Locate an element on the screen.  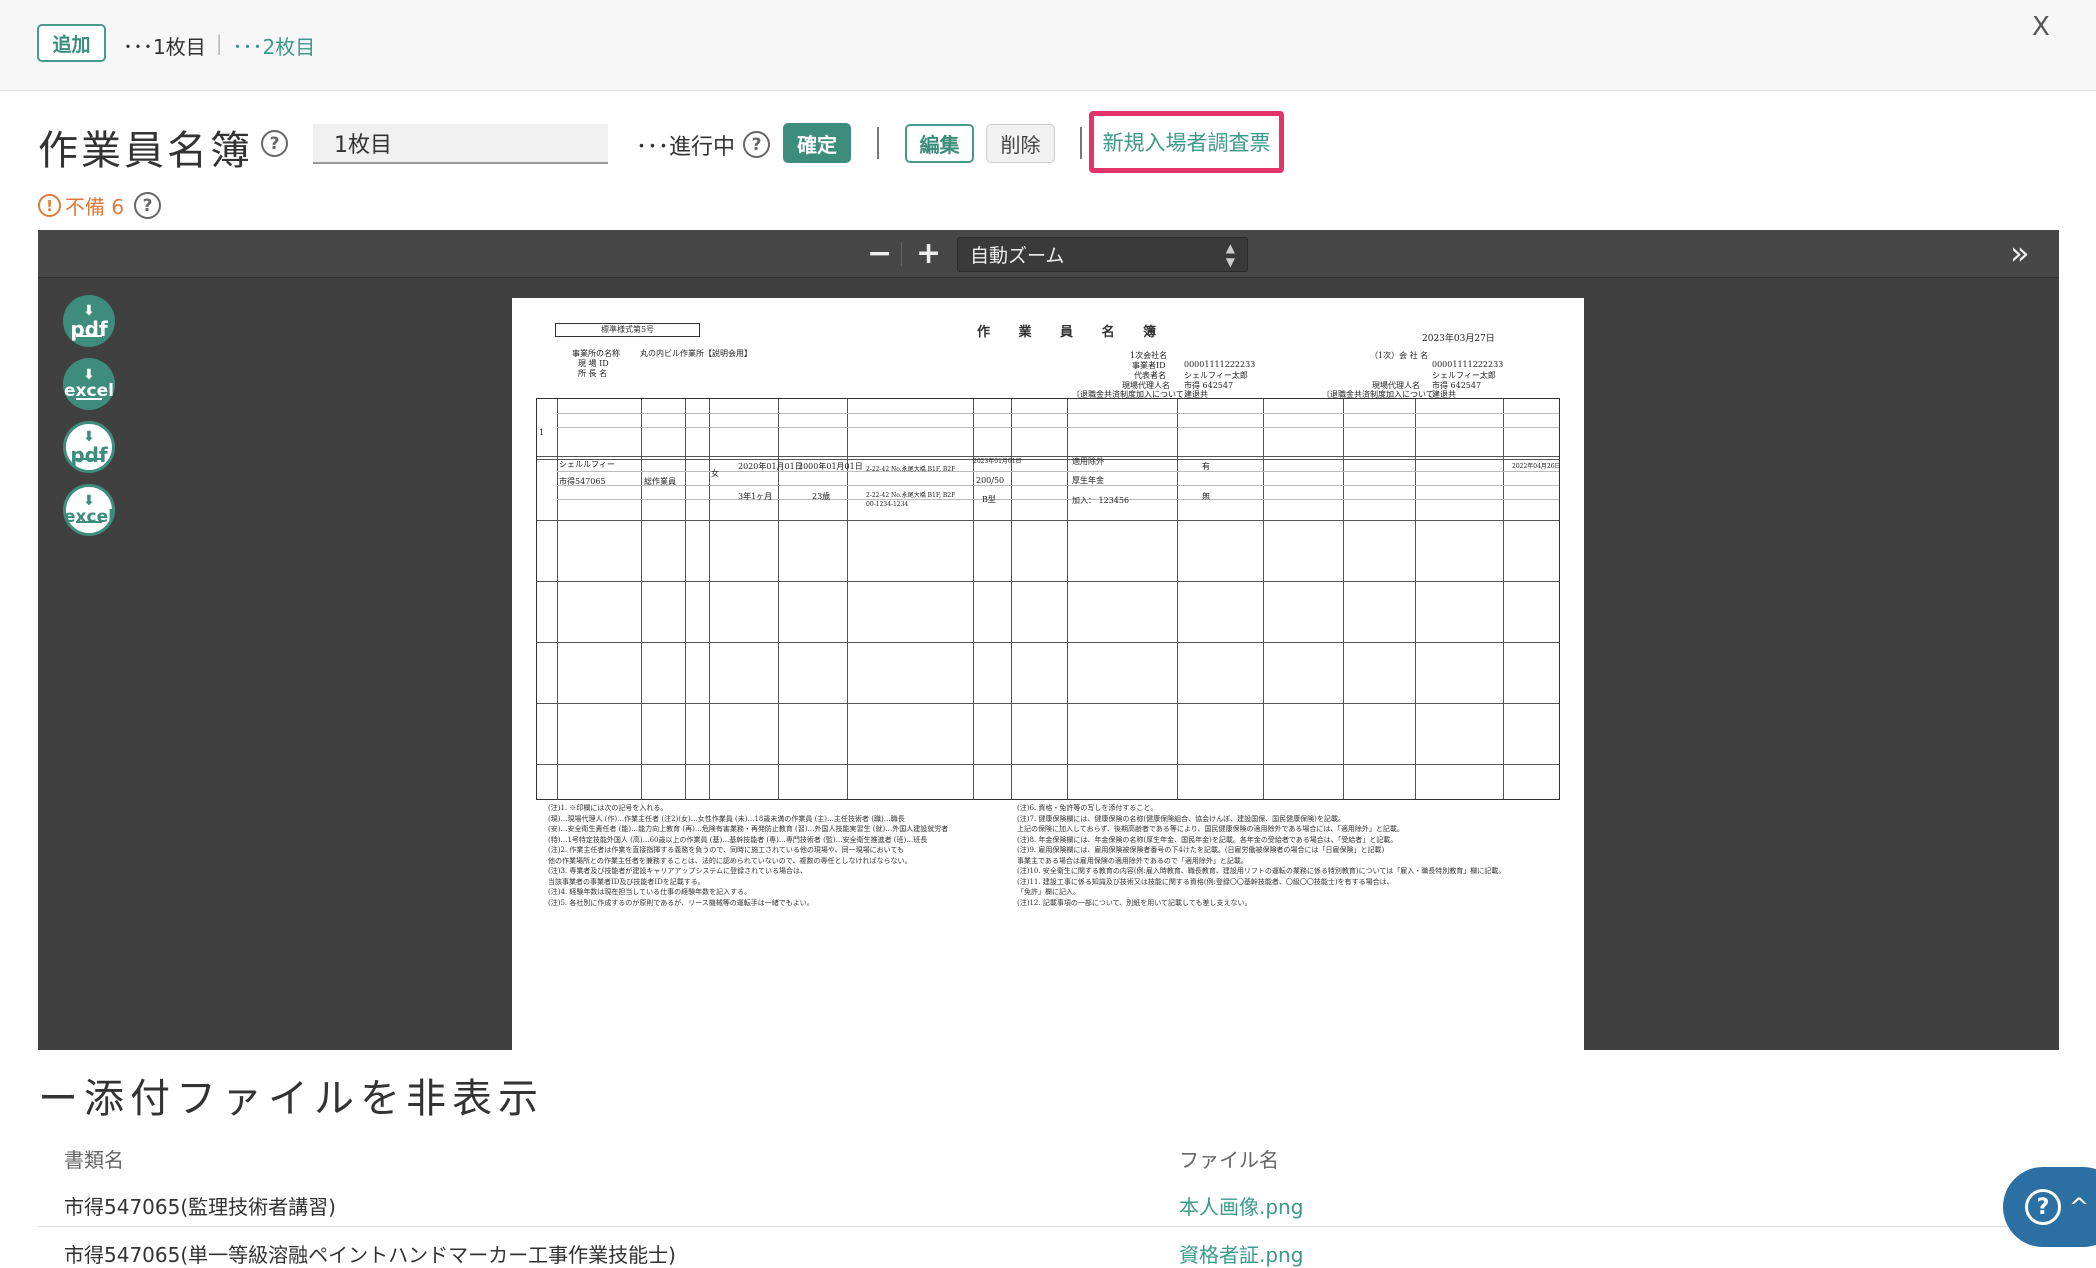
warning-icon: ! is located at coordinates (49, 205).